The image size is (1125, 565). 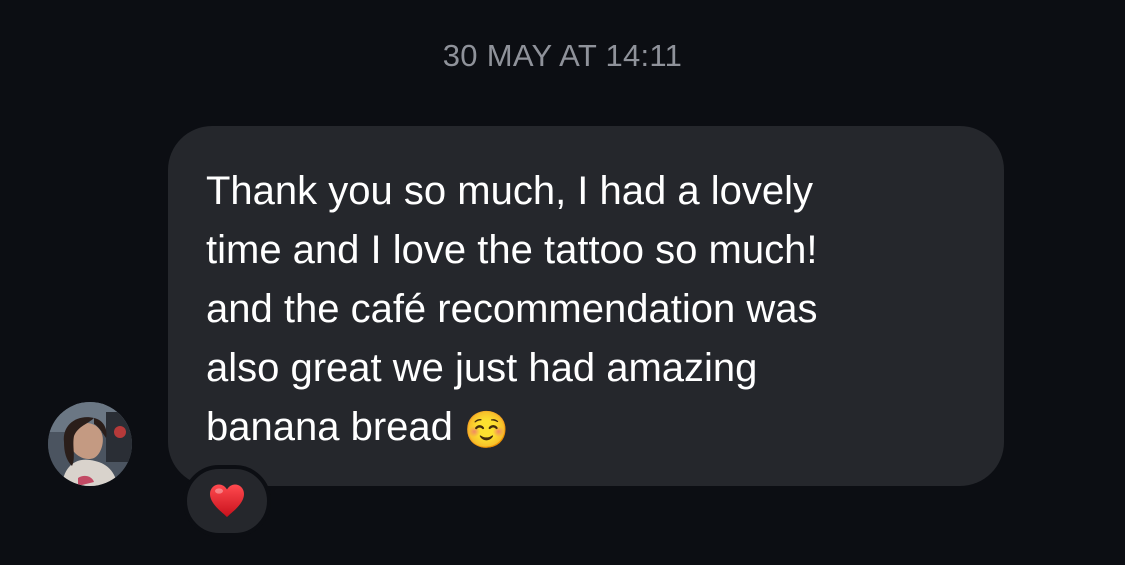 I want to click on smiling-face-emoji: ☺️, so click(x=486, y=429).